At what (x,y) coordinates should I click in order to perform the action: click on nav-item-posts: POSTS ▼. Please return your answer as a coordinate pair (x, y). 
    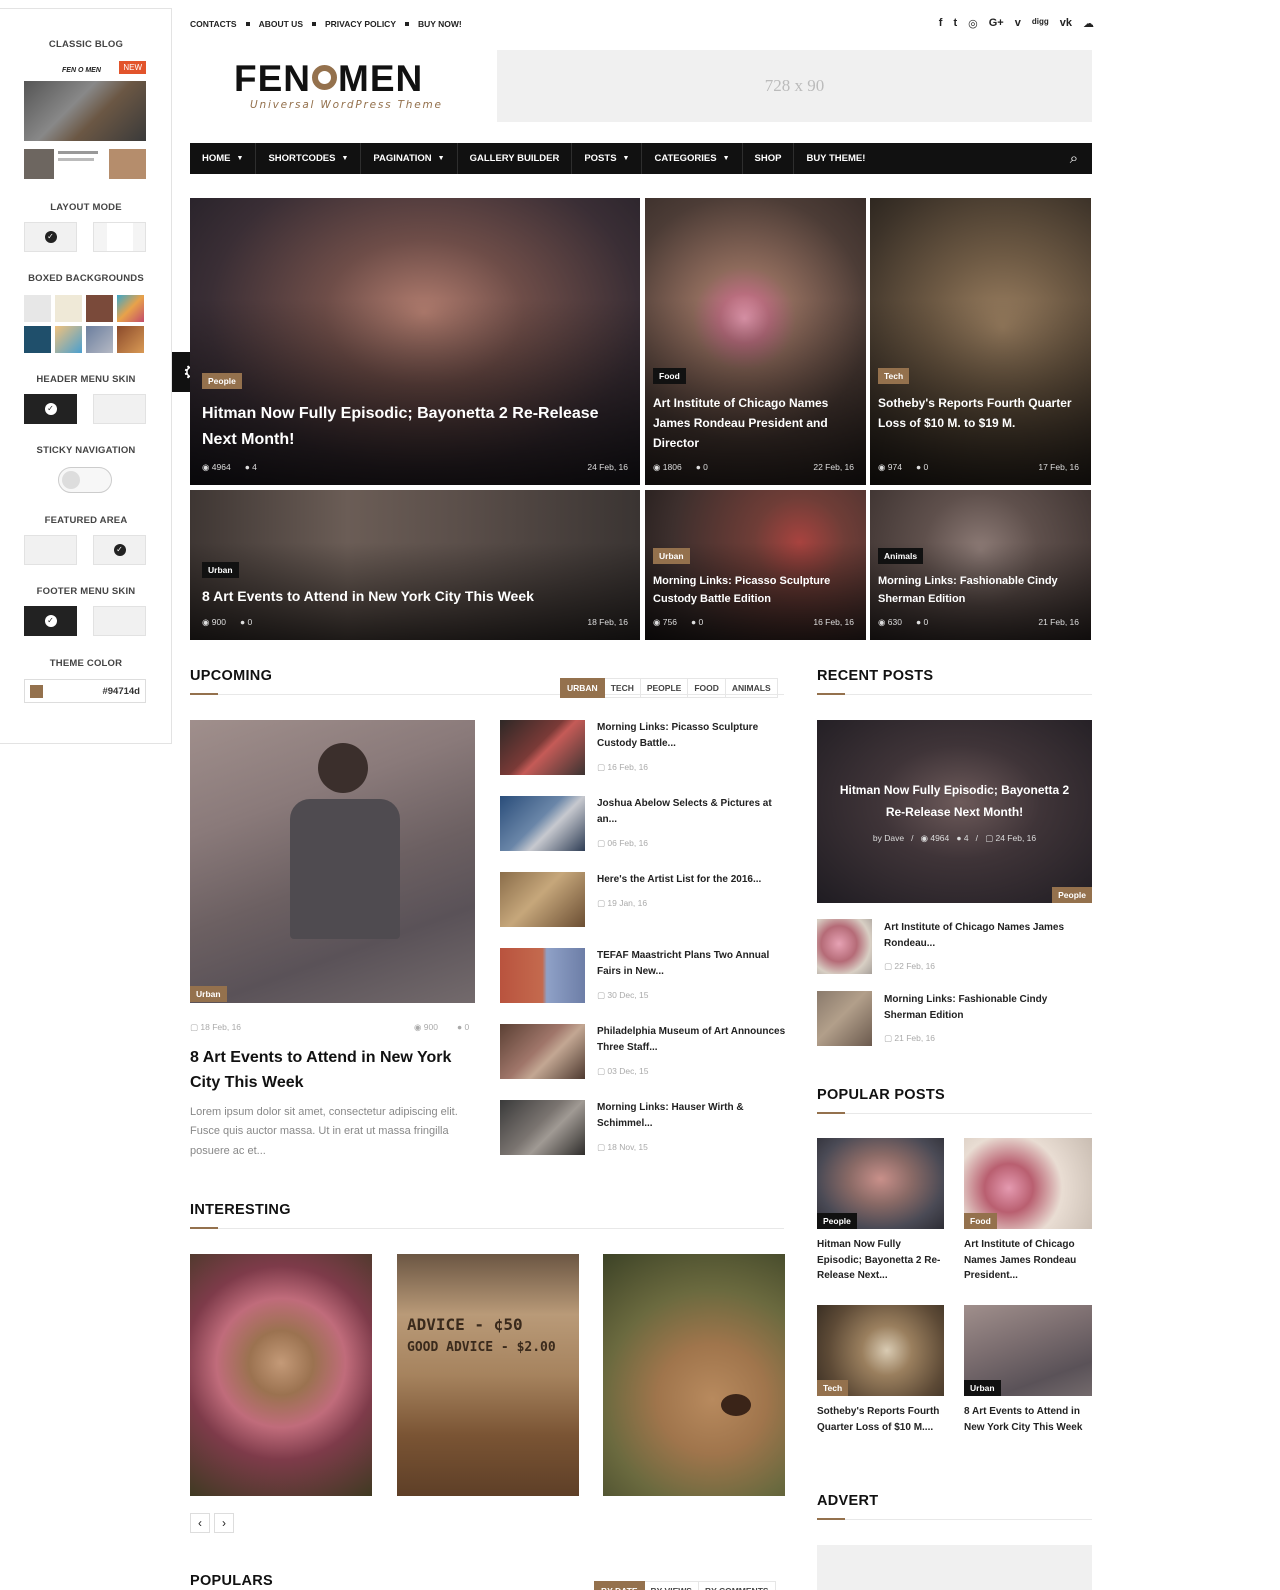
    Looking at the image, I should click on (607, 158).